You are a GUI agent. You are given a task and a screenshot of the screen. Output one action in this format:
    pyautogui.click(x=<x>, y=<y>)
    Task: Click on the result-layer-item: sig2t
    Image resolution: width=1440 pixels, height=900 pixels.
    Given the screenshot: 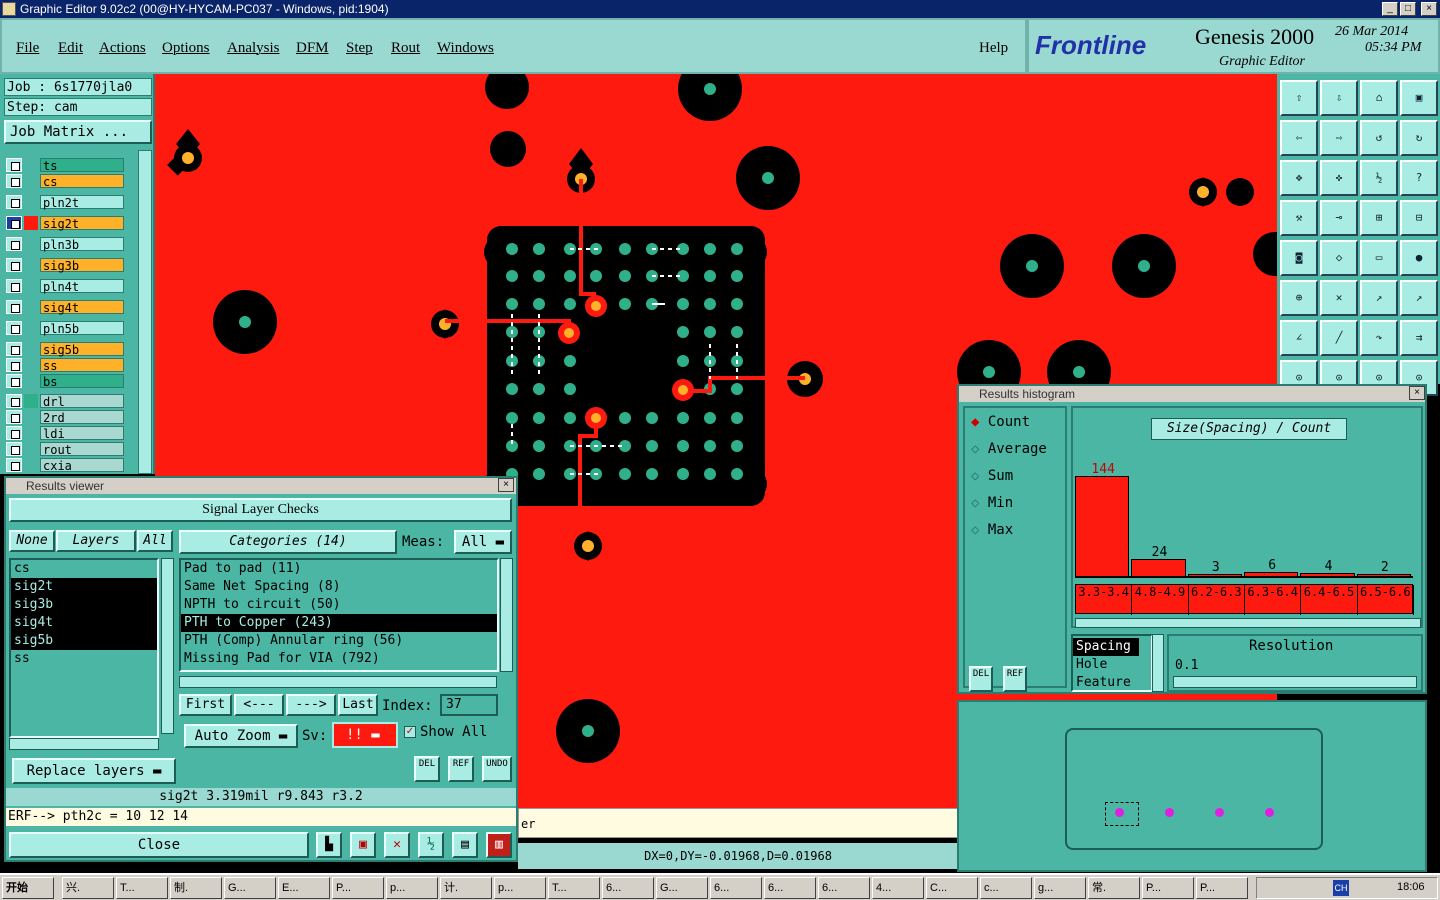 What is the action you would take?
    pyautogui.click(x=84, y=587)
    